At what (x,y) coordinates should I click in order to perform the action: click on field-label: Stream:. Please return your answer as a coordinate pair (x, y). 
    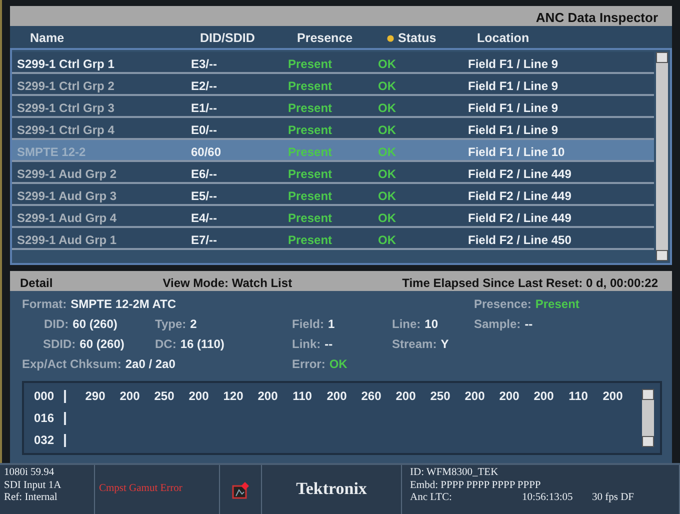
    Looking at the image, I should click on (414, 344).